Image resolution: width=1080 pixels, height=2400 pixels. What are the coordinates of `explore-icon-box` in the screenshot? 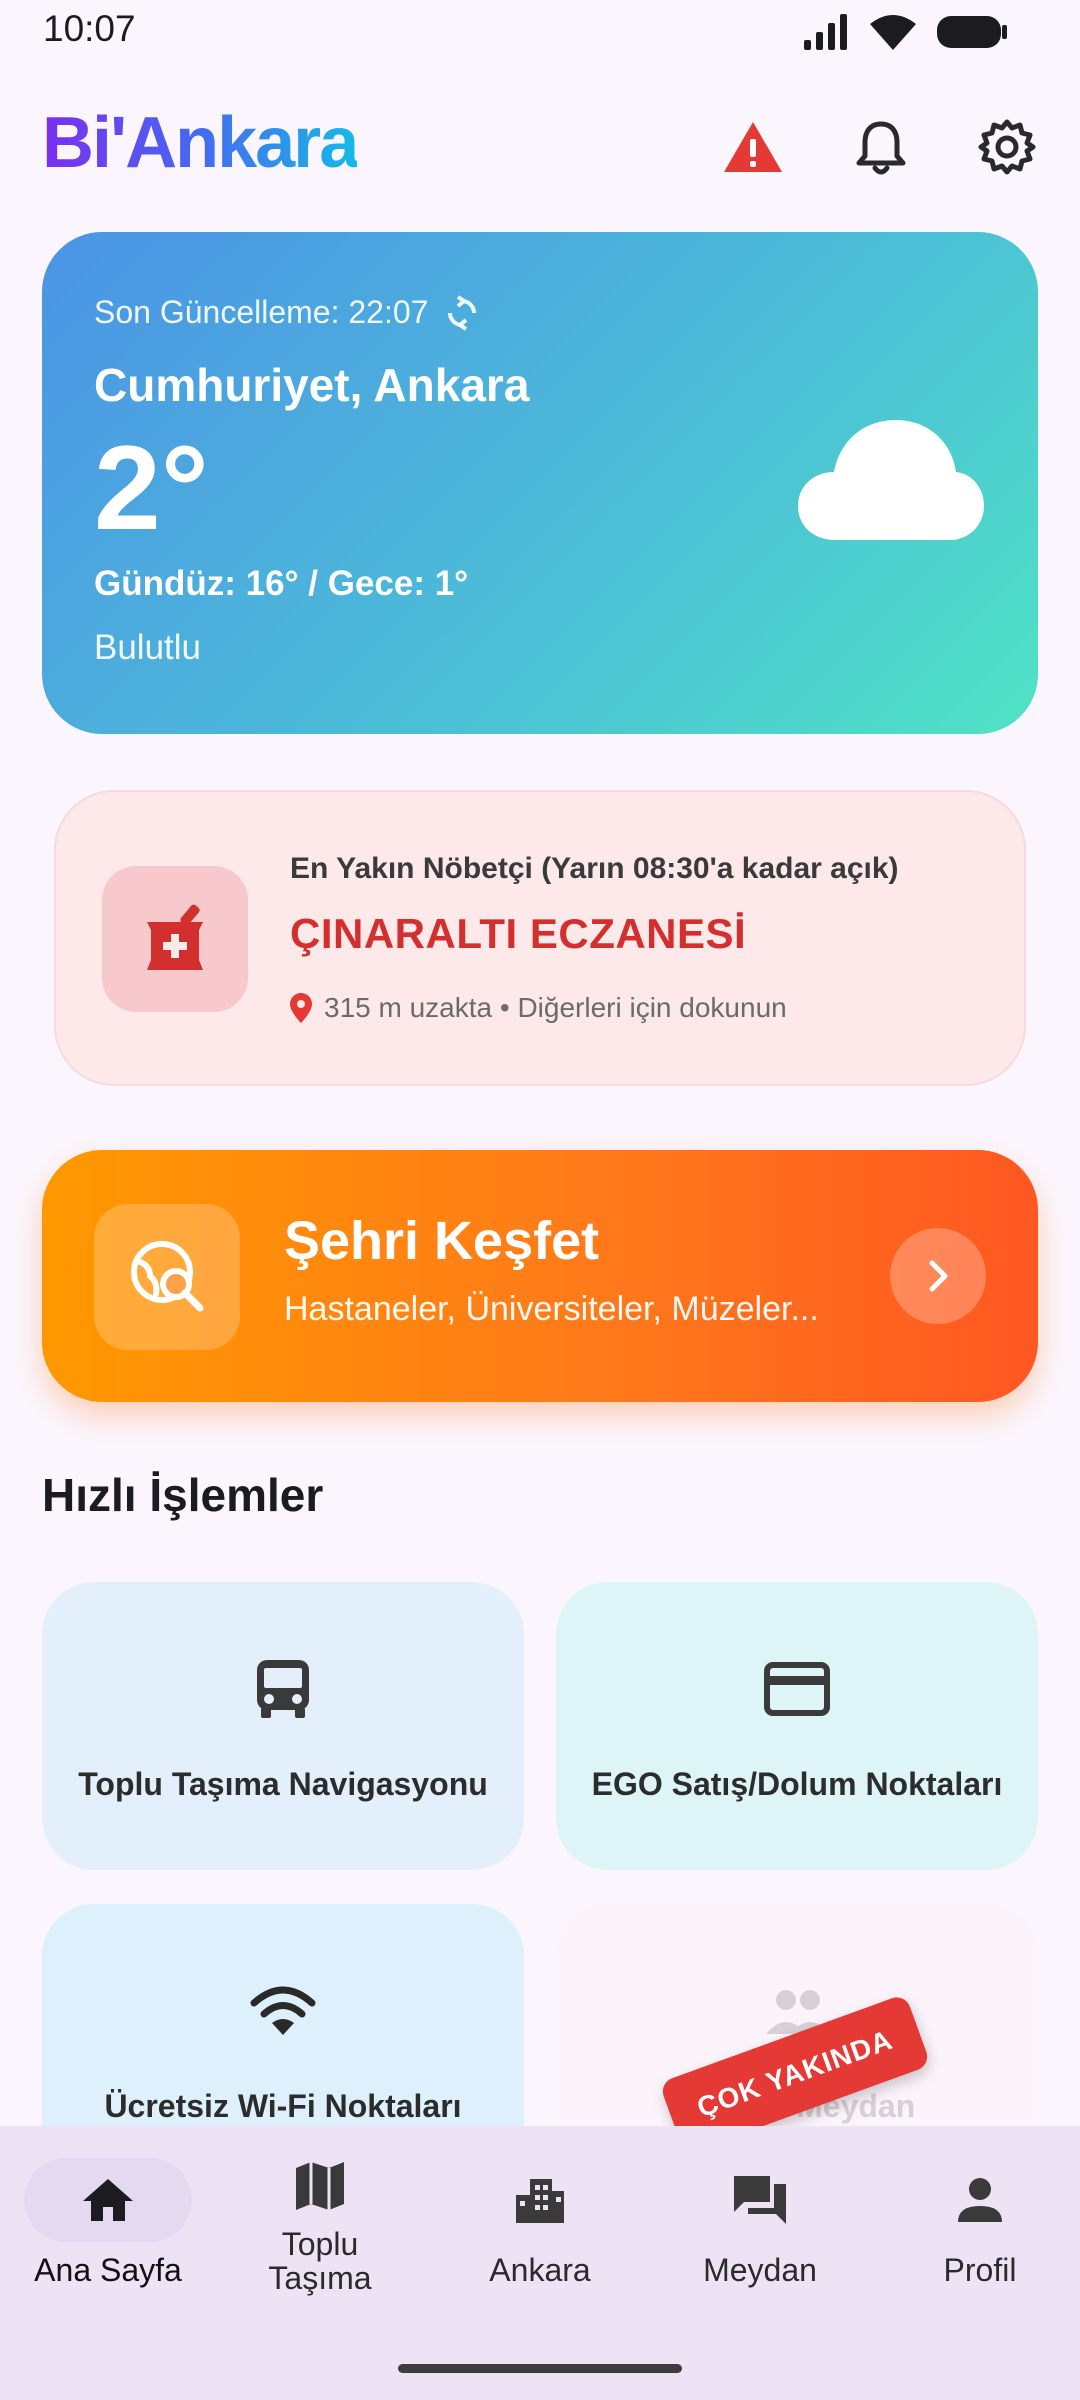 It's located at (167, 1277).